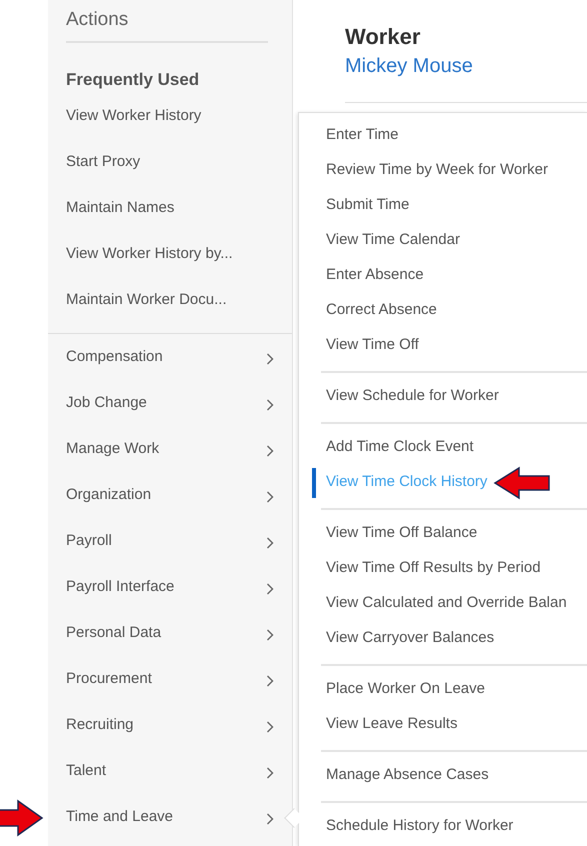 This screenshot has height=846, width=587. Describe the element at coordinates (405, 689) in the screenshot. I see `menu-item: Place Worker On Leave` at that location.